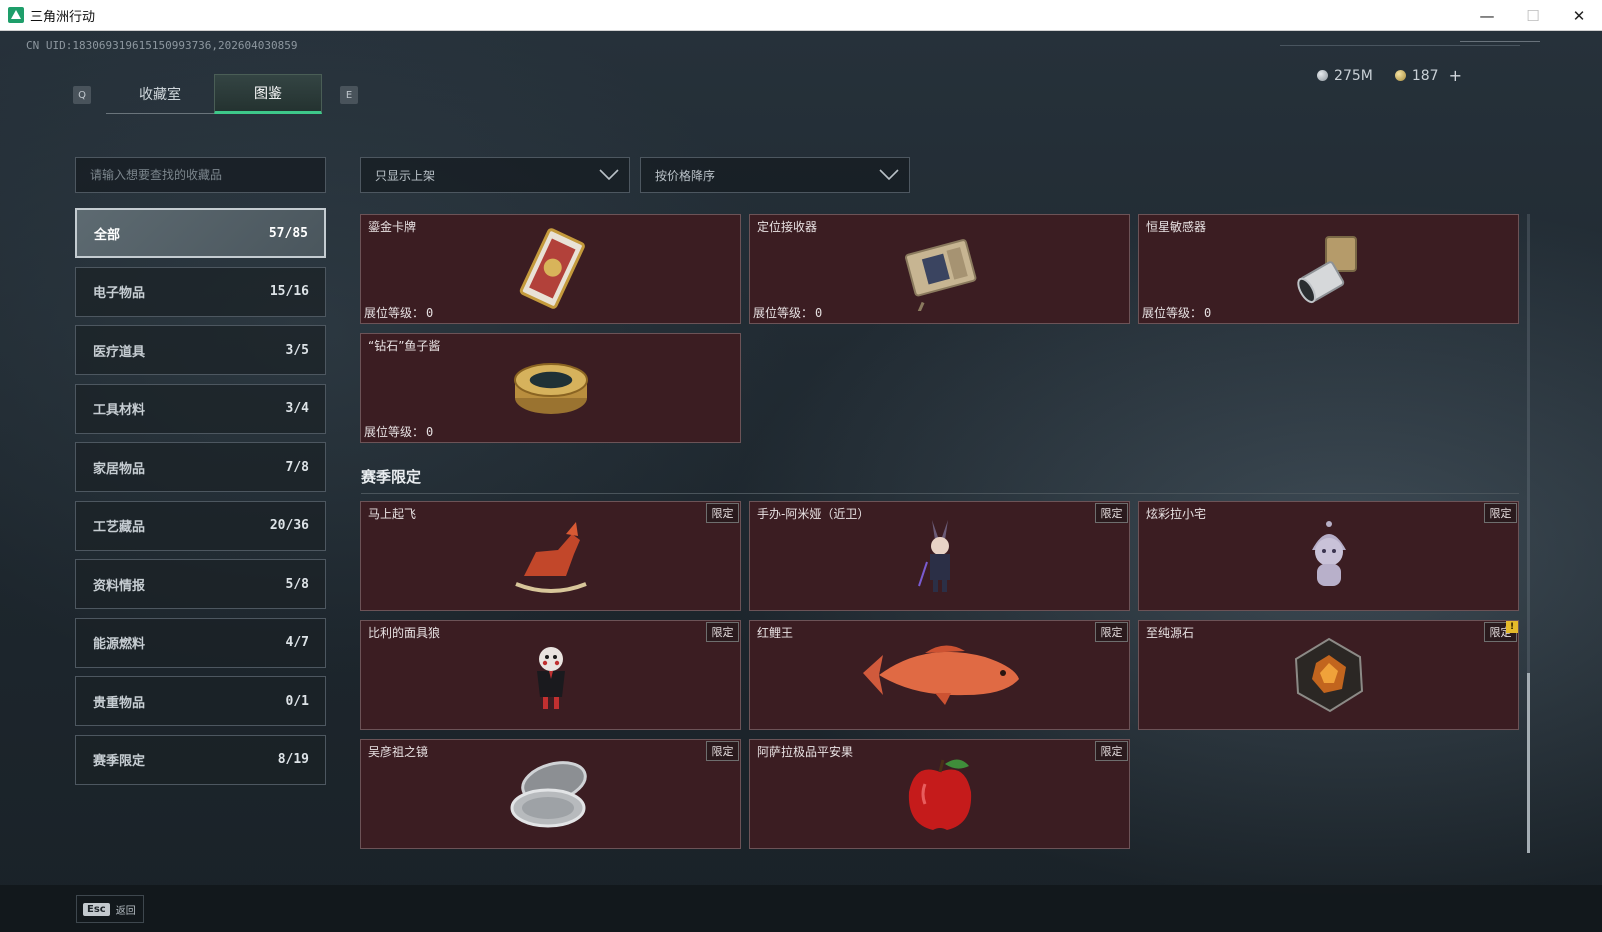 The height and width of the screenshot is (932, 1602). I want to click on category-season: 赛季限定 8/19, so click(200, 759).